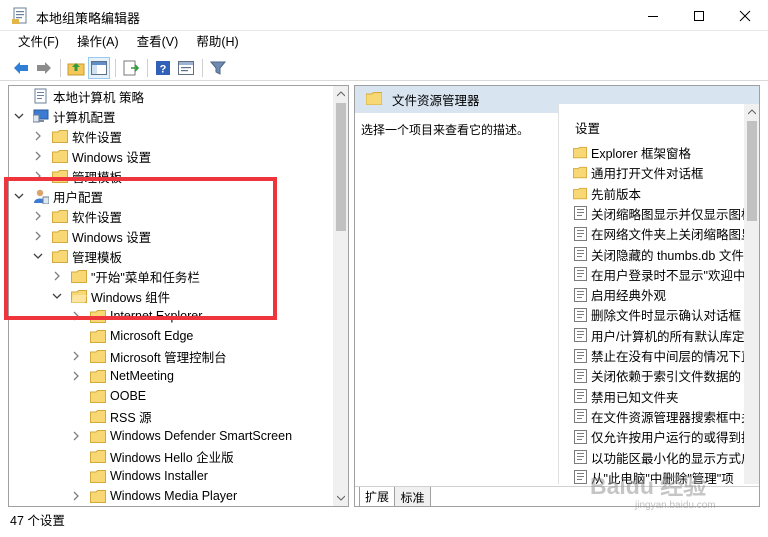 This screenshot has height=537, width=768. Describe the element at coordinates (638, 172) in the screenshot. I see `setting-row: 通用打开文件对话框` at that location.